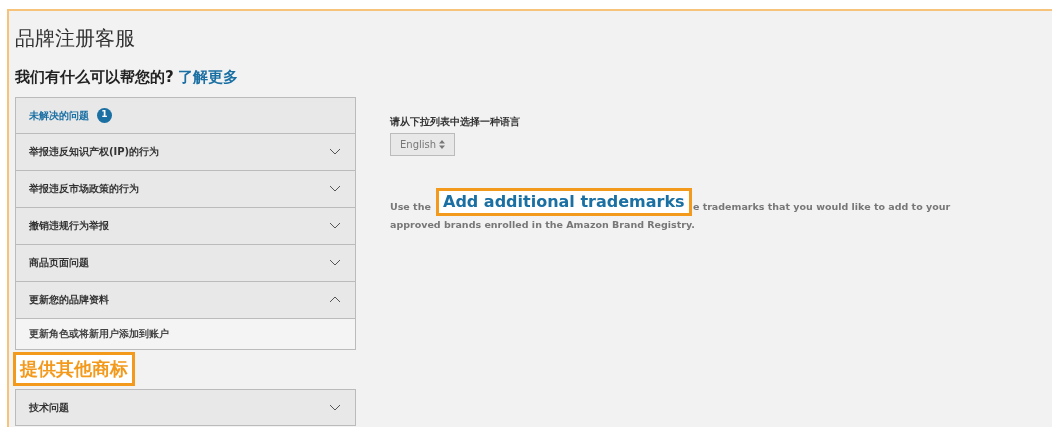  Describe the element at coordinates (185, 189) in the screenshot. I see `accordion-header: 举报违反市场政策的行为` at that location.